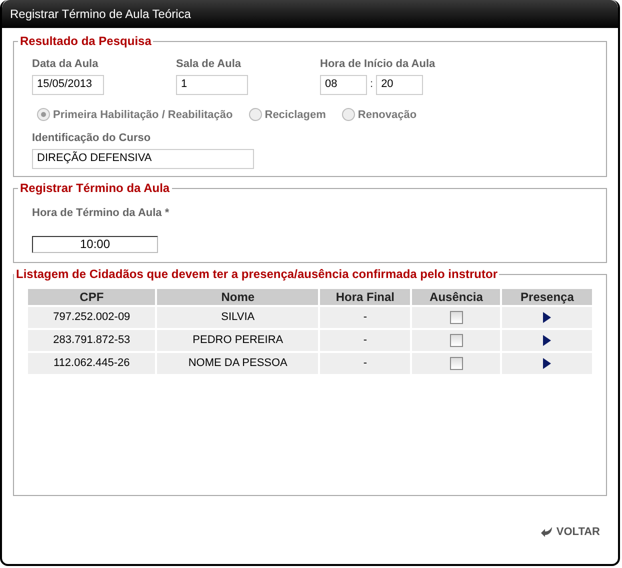 This screenshot has width=622, height=568. Describe the element at coordinates (212, 84) in the screenshot. I see `room-field: 1` at that location.